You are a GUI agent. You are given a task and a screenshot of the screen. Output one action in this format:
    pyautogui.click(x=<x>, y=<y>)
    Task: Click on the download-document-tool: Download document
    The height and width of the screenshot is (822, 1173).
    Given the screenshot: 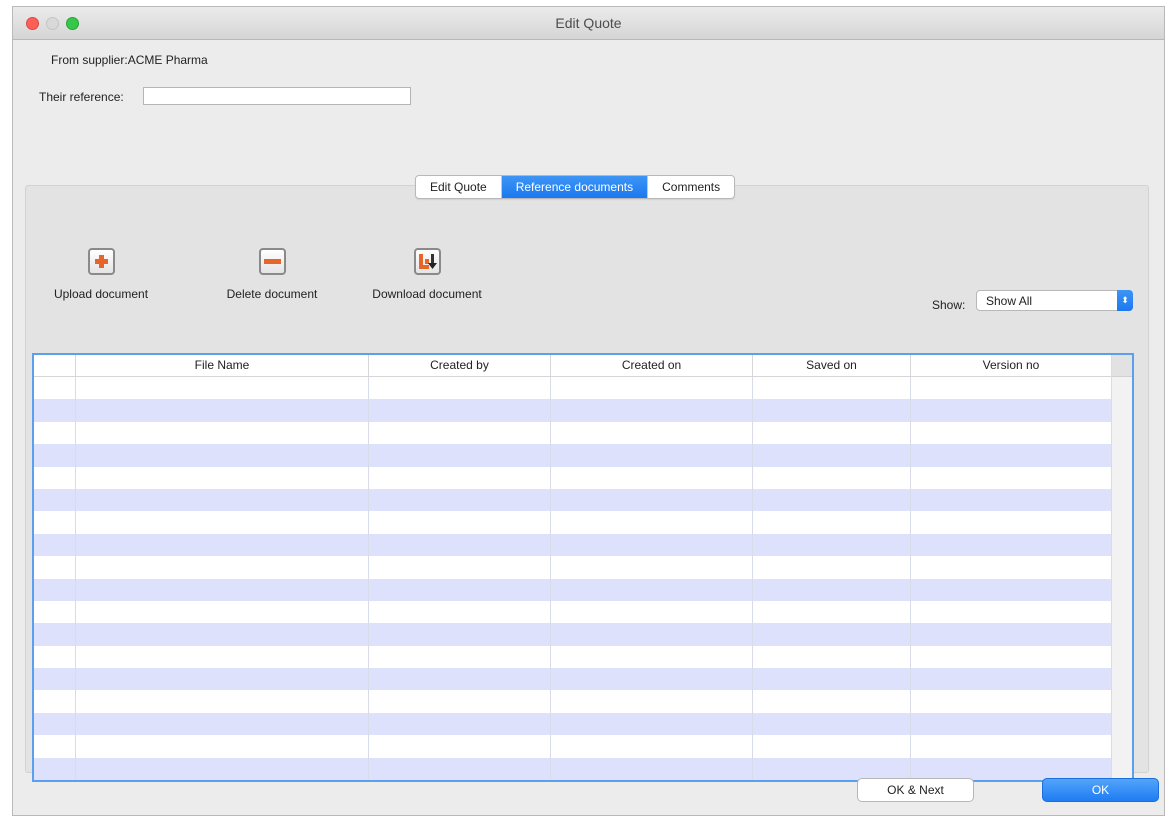 What is the action you would take?
    pyautogui.click(x=427, y=274)
    